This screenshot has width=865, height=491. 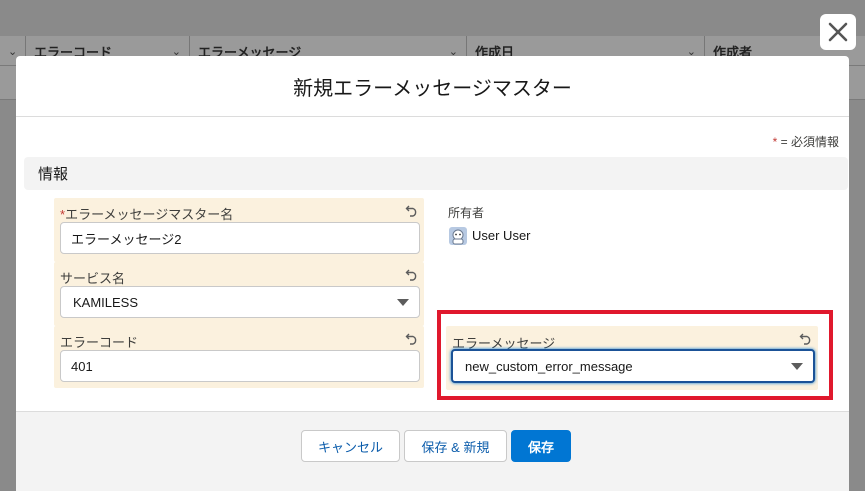 I want to click on modal-title: 新規エラーメッセージマスター, so click(x=432, y=86).